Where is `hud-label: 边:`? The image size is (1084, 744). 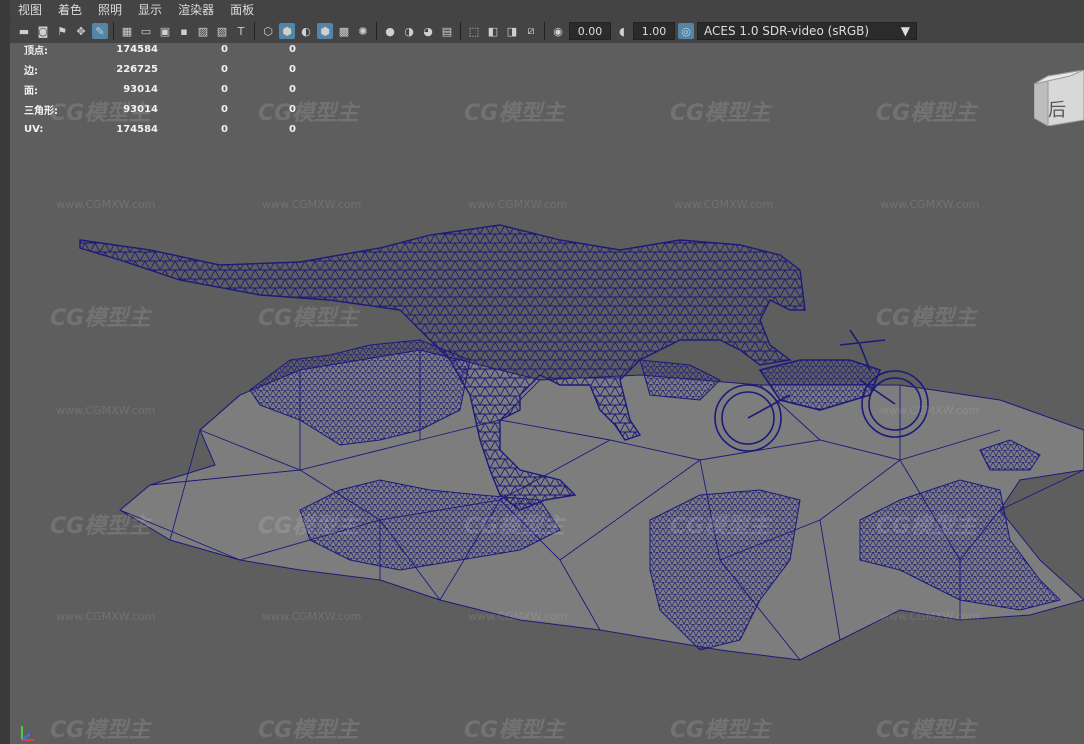 hud-label: 边: is located at coordinates (31, 71).